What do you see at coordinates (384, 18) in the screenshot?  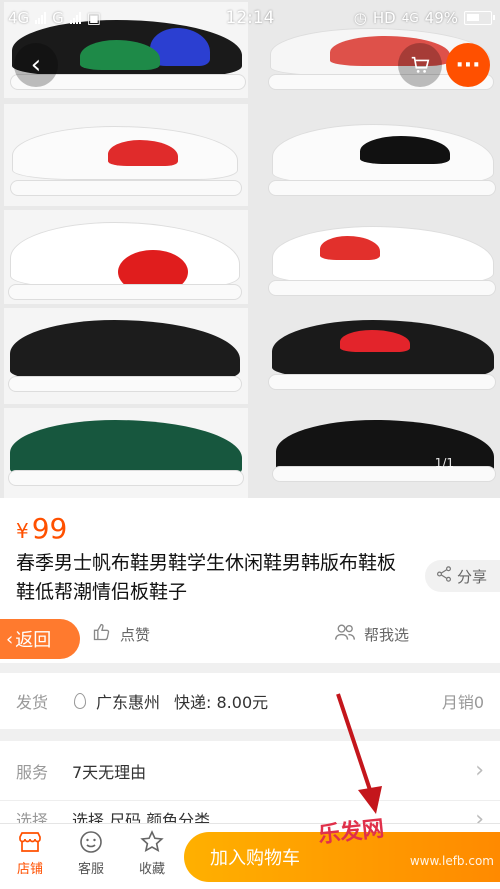 I see `hd-label: HD` at bounding box center [384, 18].